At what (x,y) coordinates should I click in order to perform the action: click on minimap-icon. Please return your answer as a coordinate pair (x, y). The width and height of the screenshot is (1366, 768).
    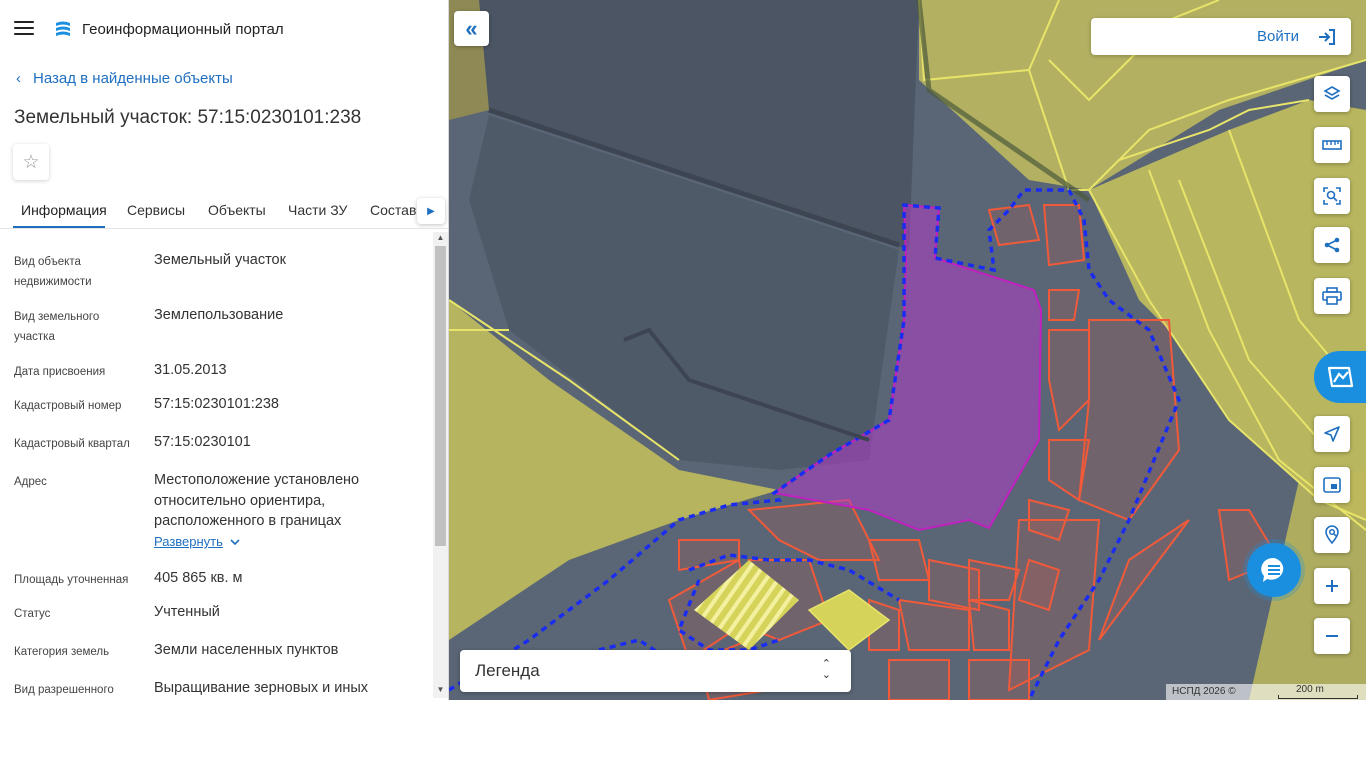
    Looking at the image, I should click on (1332, 485).